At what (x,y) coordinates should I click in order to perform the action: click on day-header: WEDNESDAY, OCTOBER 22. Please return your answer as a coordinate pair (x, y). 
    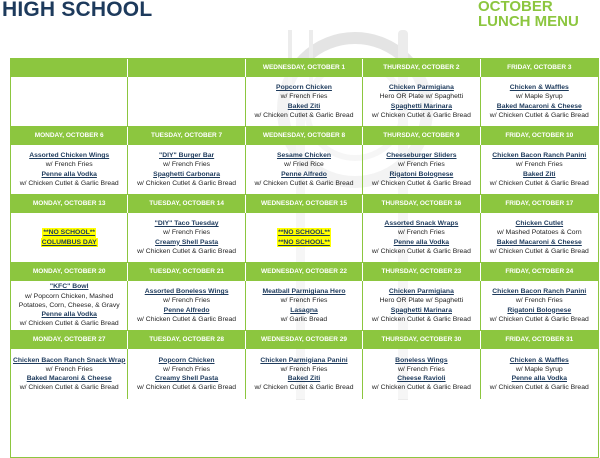
    Looking at the image, I should click on (304, 272).